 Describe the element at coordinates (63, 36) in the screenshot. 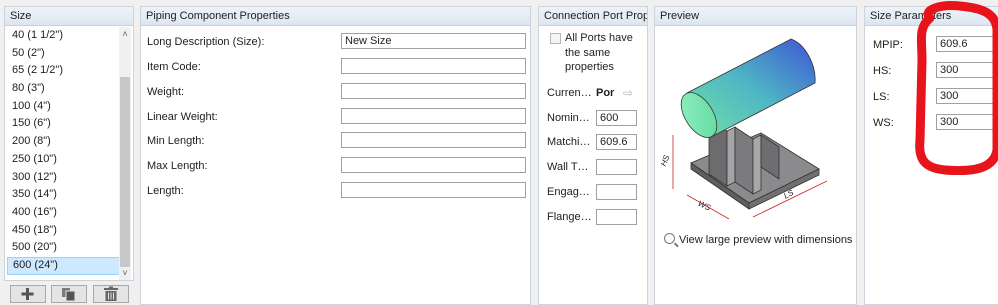

I see `size-list-item: 40 (1 1/2")` at that location.